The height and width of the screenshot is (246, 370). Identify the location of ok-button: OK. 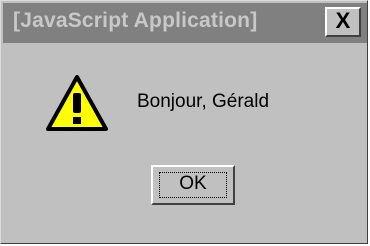
(193, 185).